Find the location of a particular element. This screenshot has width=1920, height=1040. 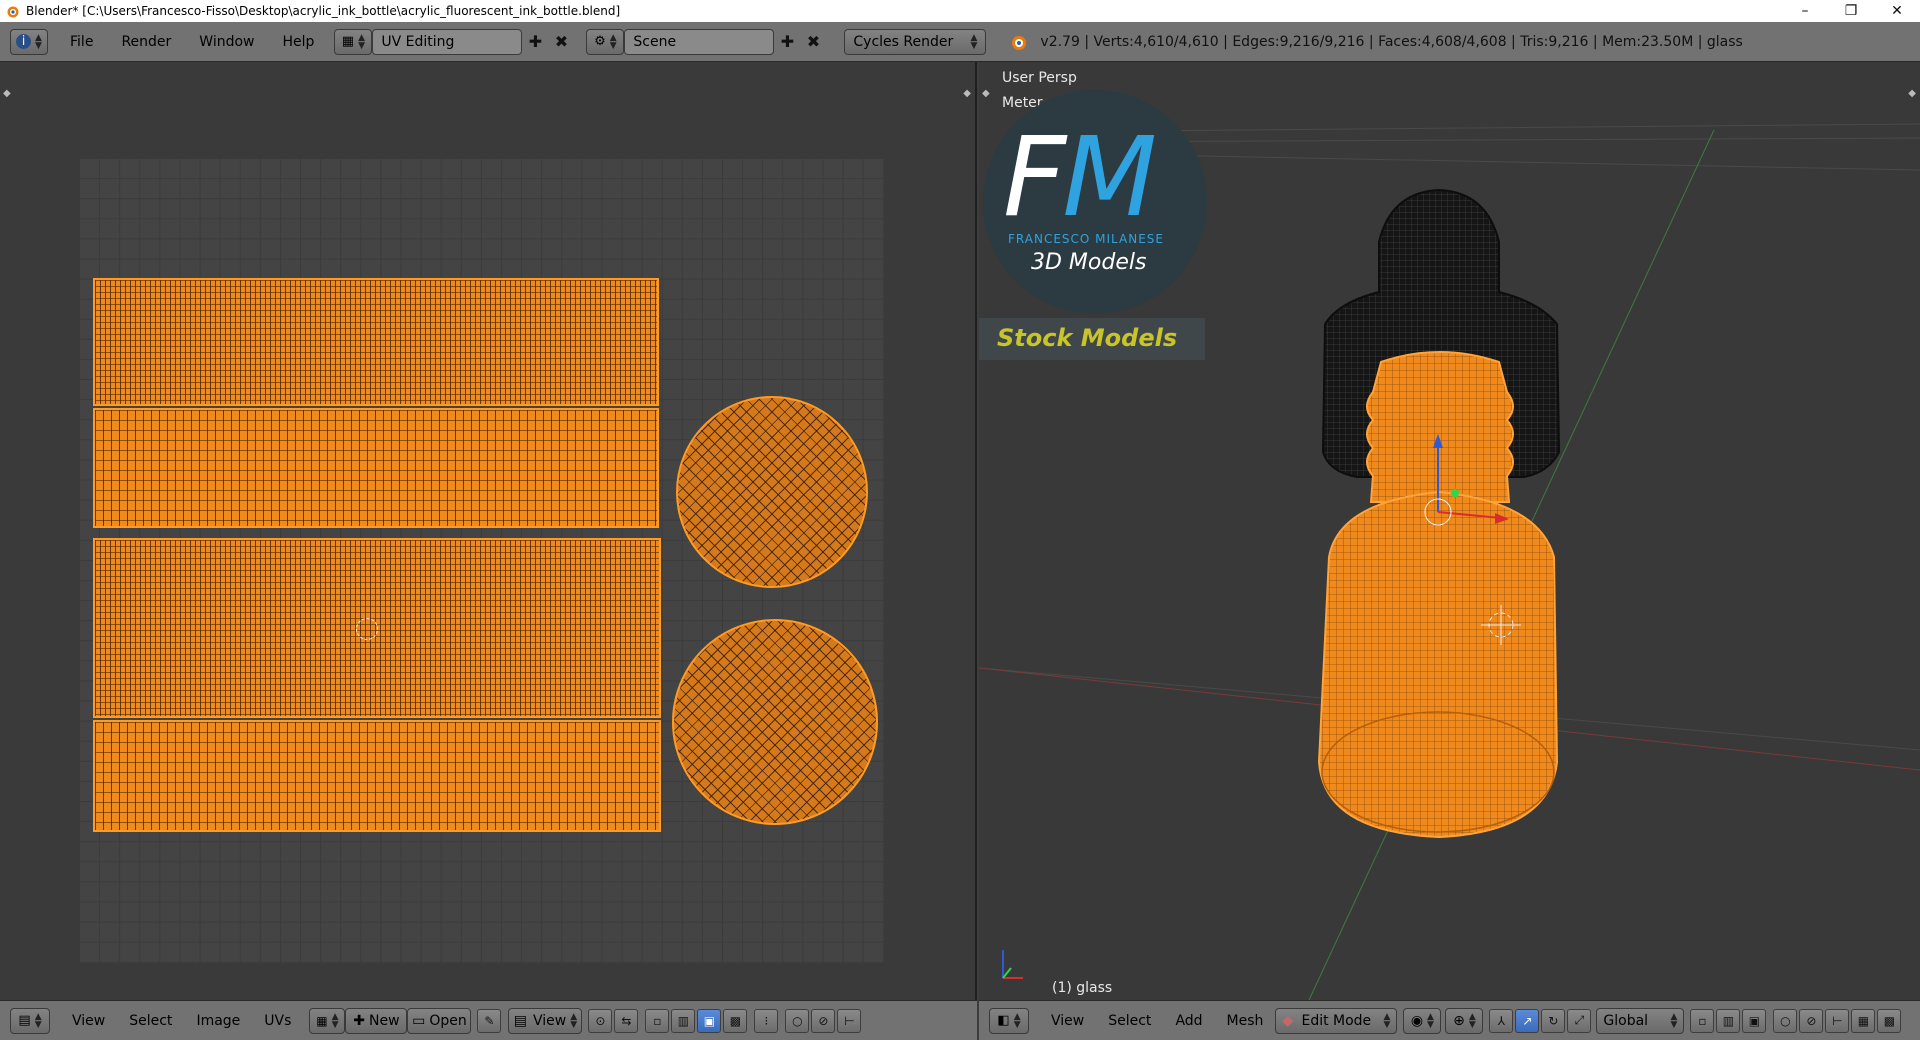

add-scene-icon: ✚ is located at coordinates (787, 42).